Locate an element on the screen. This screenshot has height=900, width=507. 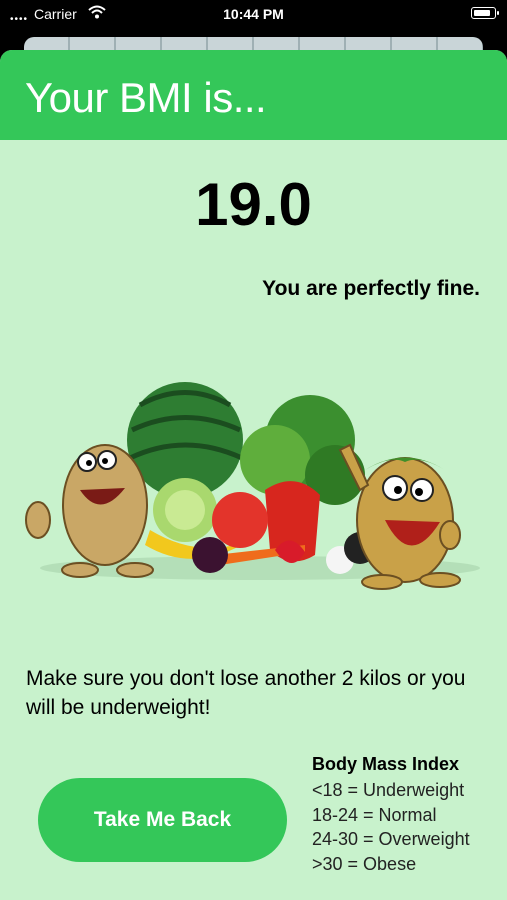
battery-icon is located at coordinates (485, 13).